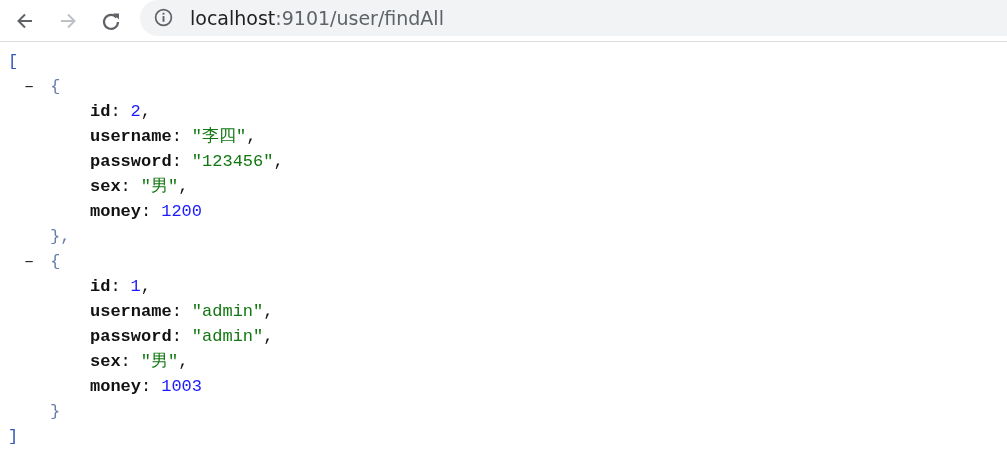 This screenshot has width=1007, height=454. Describe the element at coordinates (13, 61) in the screenshot. I see `open-bracket: [` at that location.